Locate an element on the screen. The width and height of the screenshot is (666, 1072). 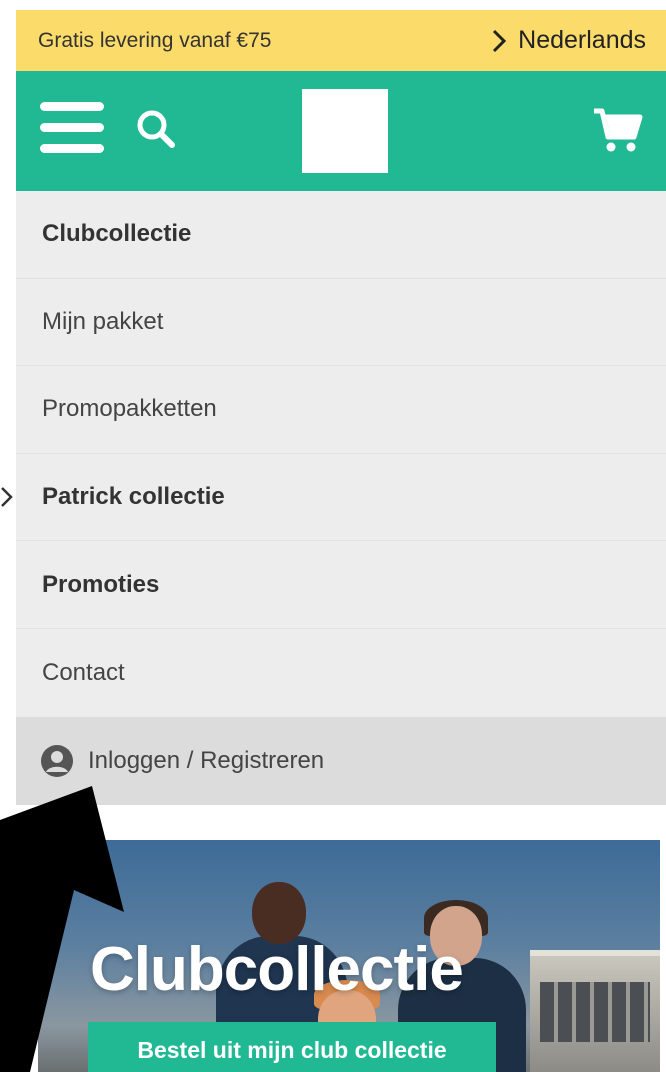
user-circle-icon is located at coordinates (57, 761).